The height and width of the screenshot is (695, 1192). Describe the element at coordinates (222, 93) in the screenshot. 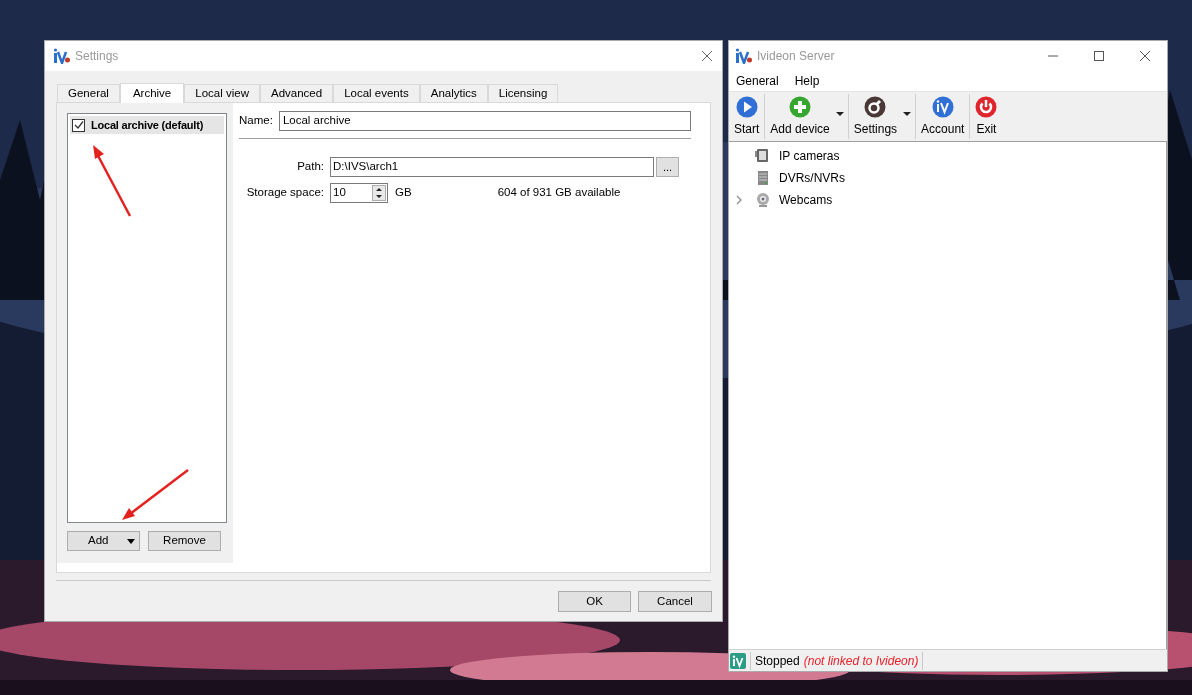

I see `tab: Local view` at that location.